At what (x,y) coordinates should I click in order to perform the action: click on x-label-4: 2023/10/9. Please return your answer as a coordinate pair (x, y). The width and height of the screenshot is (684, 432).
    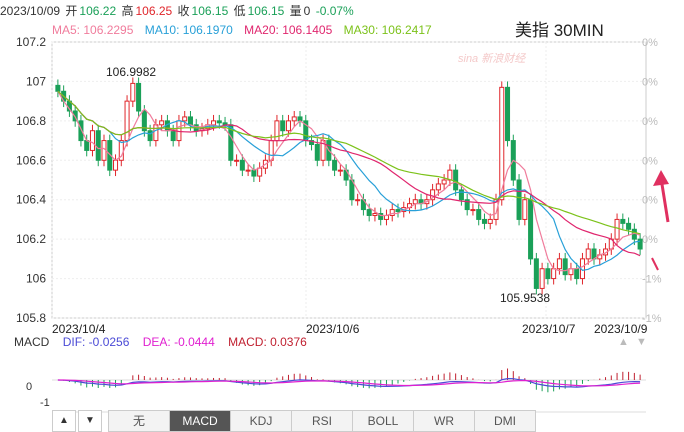
    Looking at the image, I should click on (621, 329).